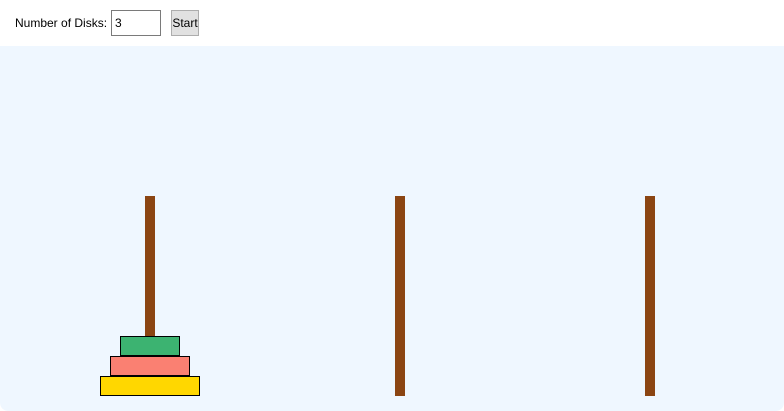  I want to click on disks-count-label: Number of Disks:, so click(61, 23).